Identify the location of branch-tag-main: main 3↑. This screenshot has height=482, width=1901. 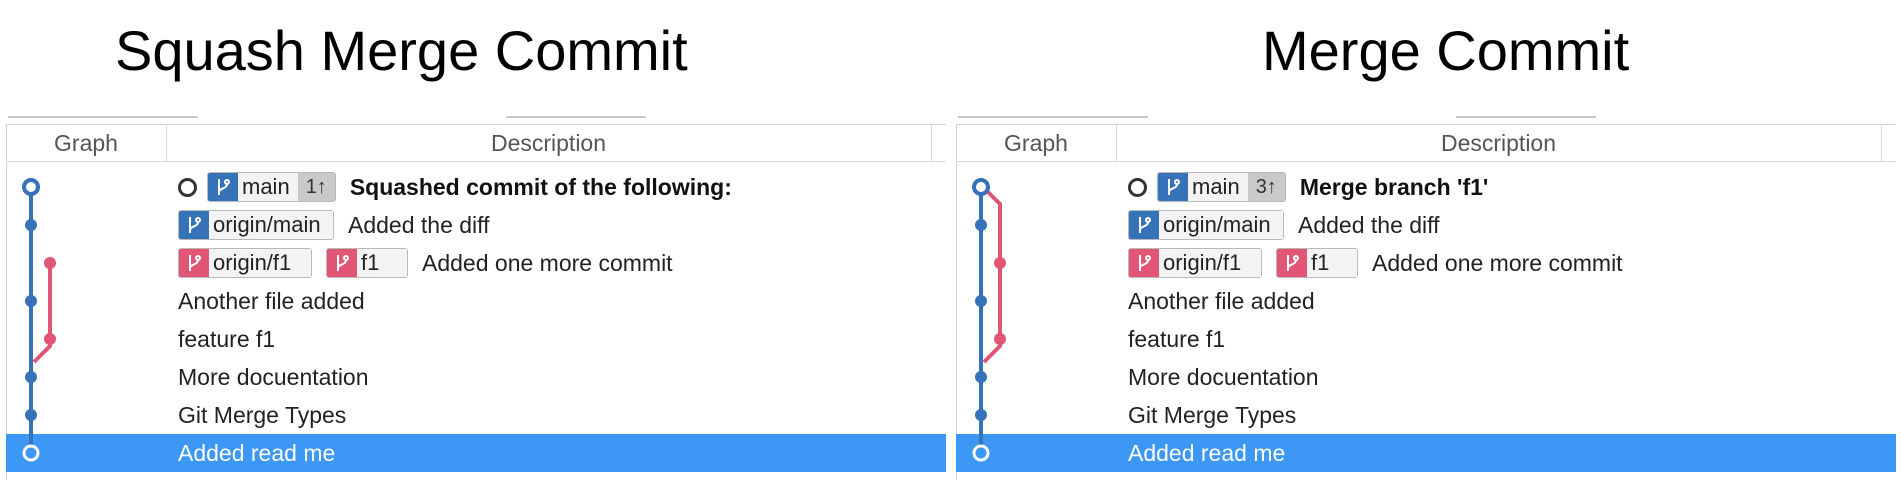
(1221, 187).